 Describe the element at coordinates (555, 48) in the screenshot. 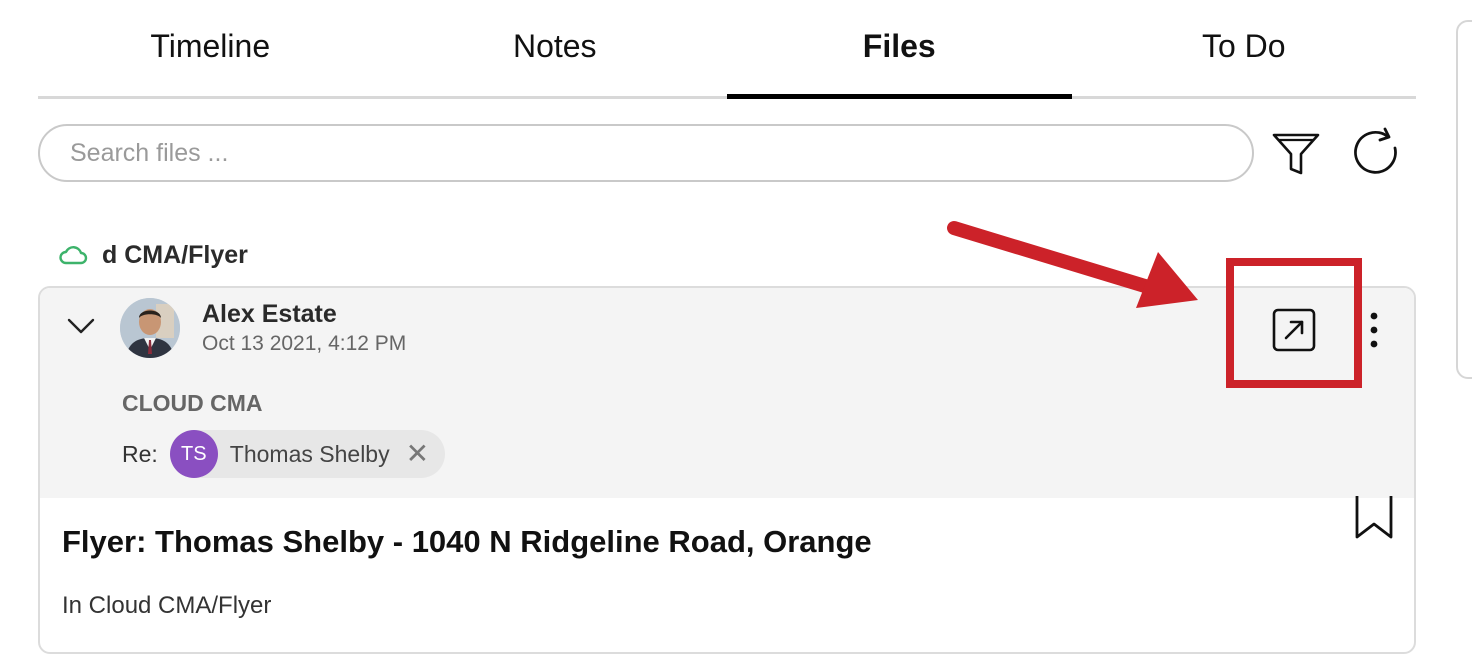

I see `tab-notes: Notes` at that location.